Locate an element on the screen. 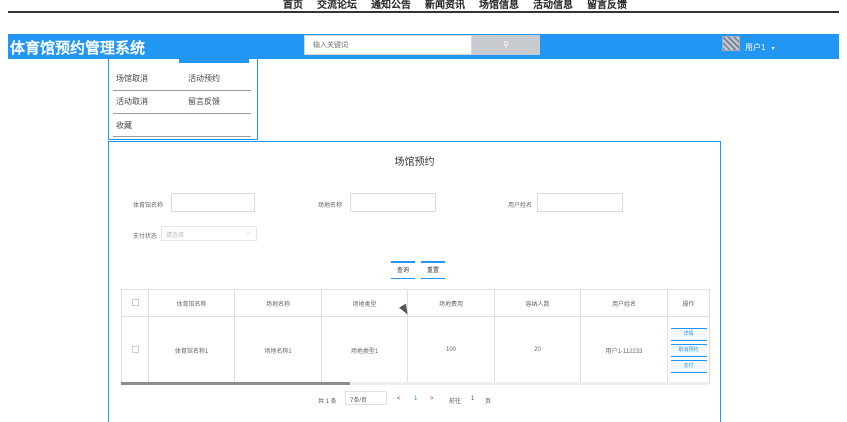  prev-page-button: < is located at coordinates (399, 399).